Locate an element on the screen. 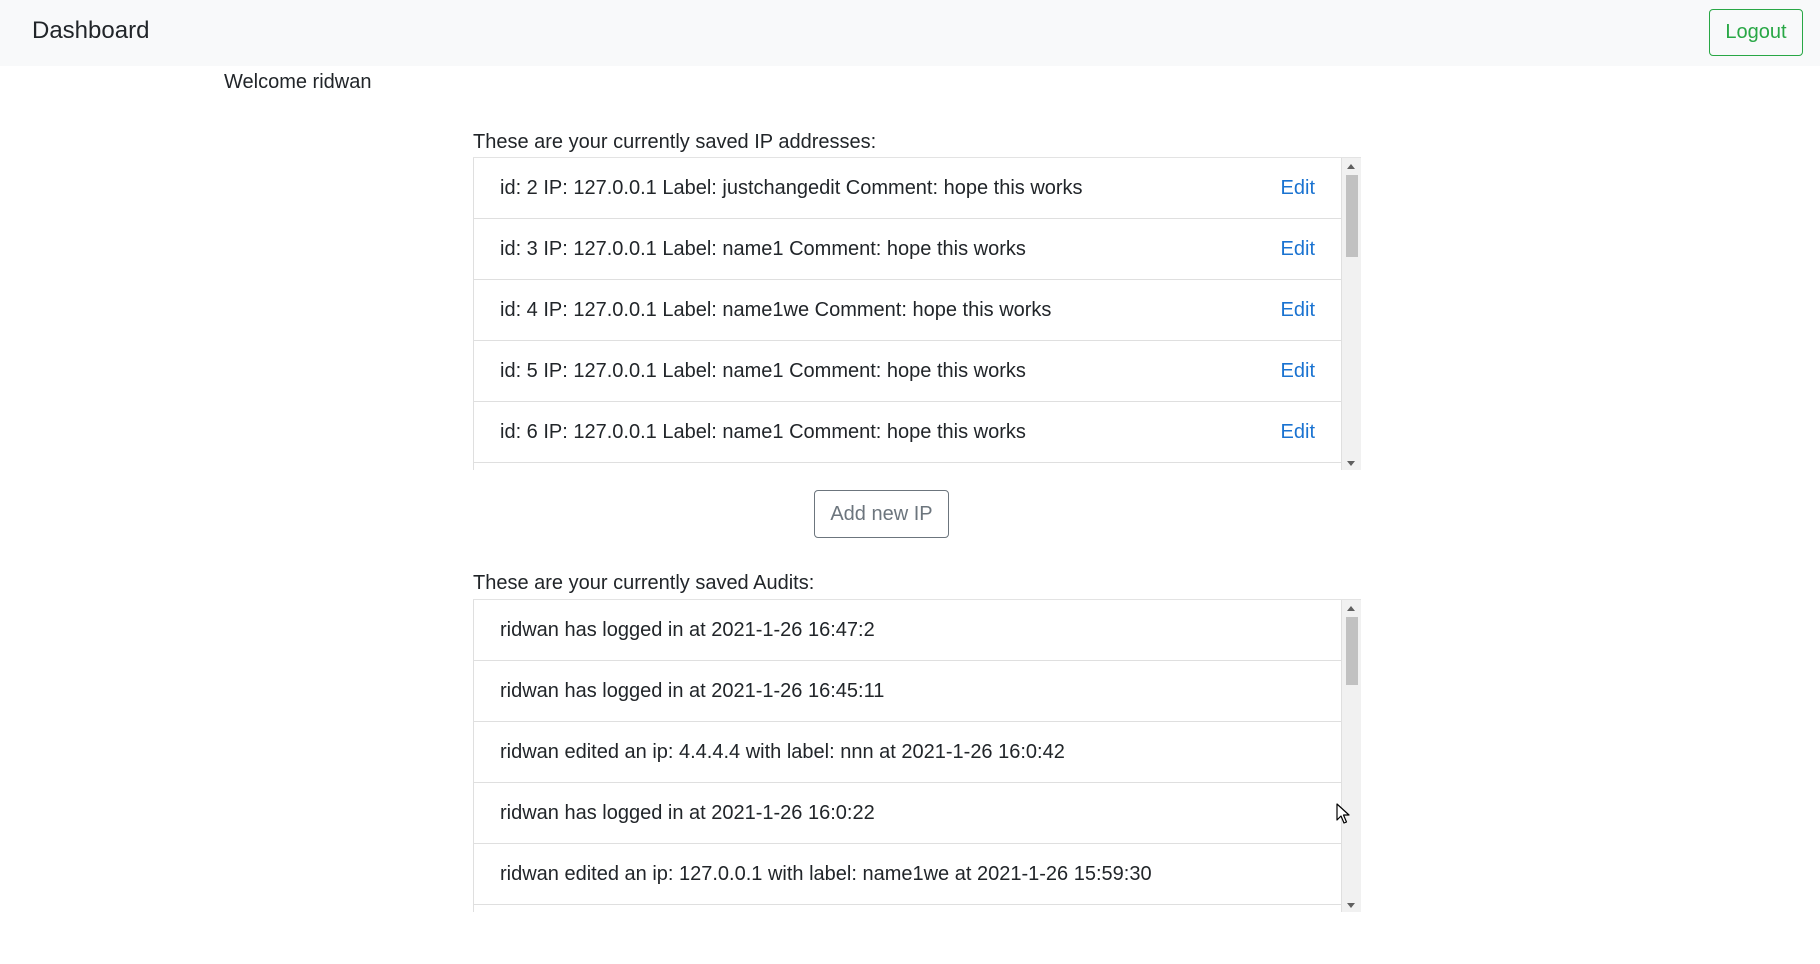 The height and width of the screenshot is (964, 1820). ip-list-scrollbar-thumb is located at coordinates (1352, 216).